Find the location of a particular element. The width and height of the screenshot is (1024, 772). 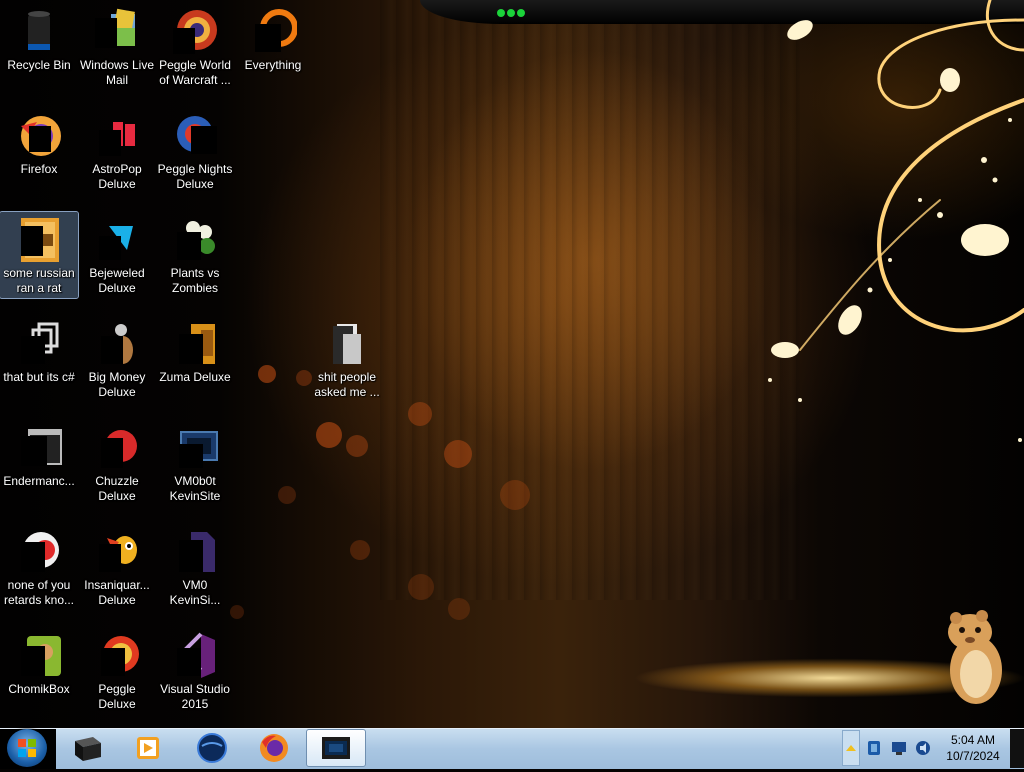

vm-icon is located at coordinates (195, 448).